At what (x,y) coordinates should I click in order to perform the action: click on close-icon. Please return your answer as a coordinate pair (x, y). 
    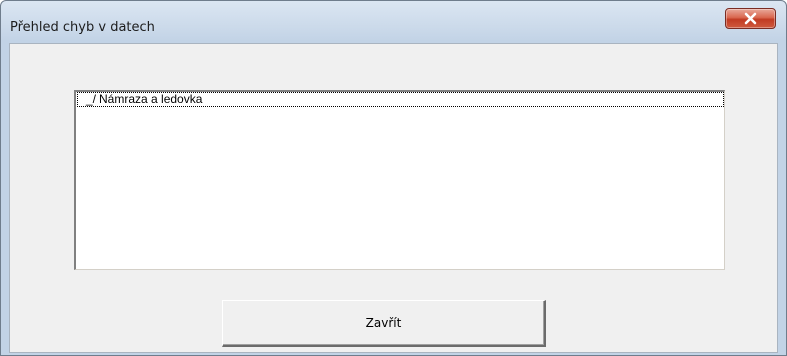
    Looking at the image, I should click on (750, 18).